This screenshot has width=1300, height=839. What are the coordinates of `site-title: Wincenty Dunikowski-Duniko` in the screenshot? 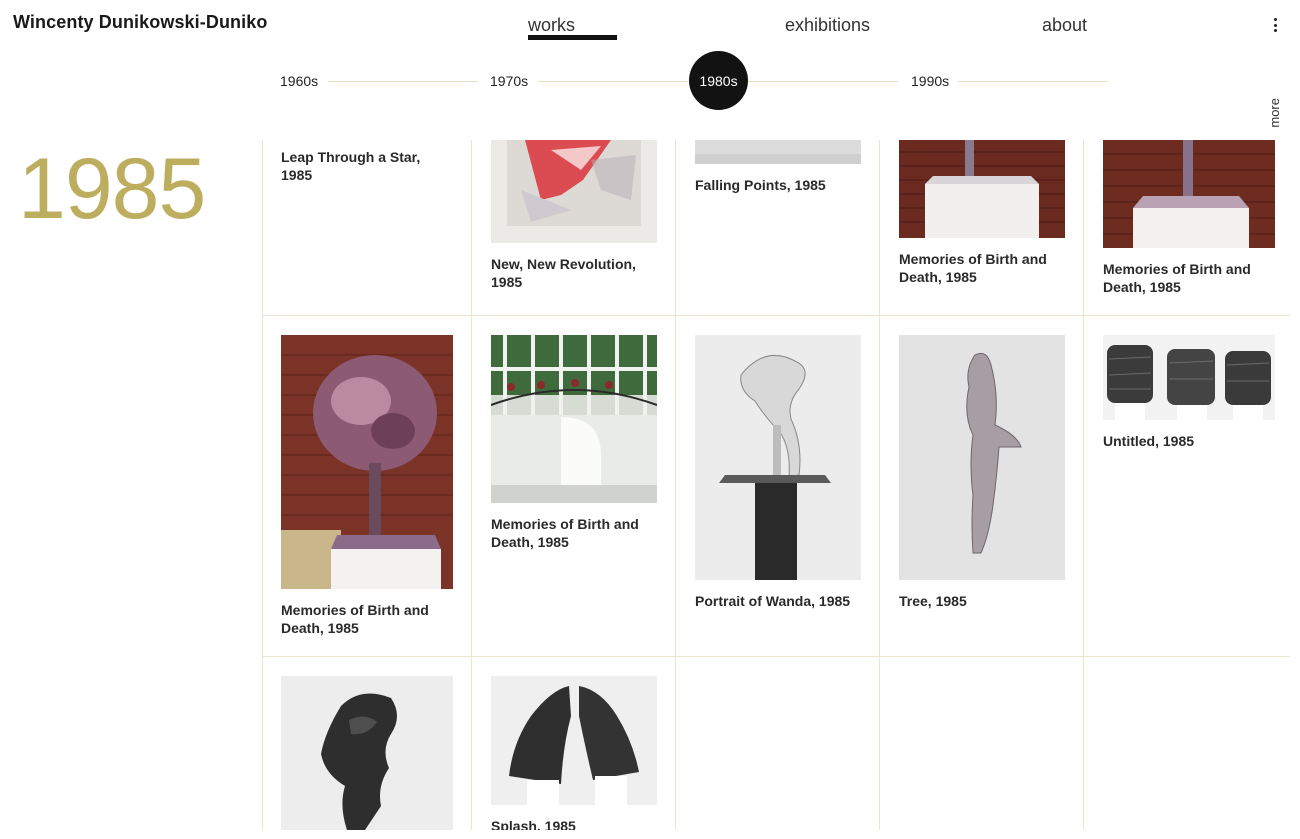 It's located at (140, 22).